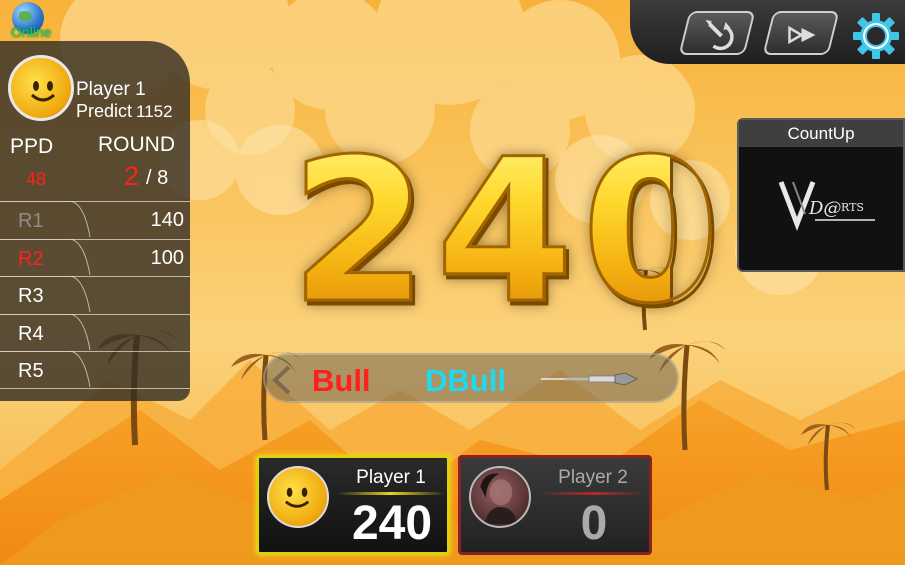 Image resolution: width=905 pixels, height=565 pixels. What do you see at coordinates (594, 523) in the screenshot?
I see `player-2-score: 0` at bounding box center [594, 523].